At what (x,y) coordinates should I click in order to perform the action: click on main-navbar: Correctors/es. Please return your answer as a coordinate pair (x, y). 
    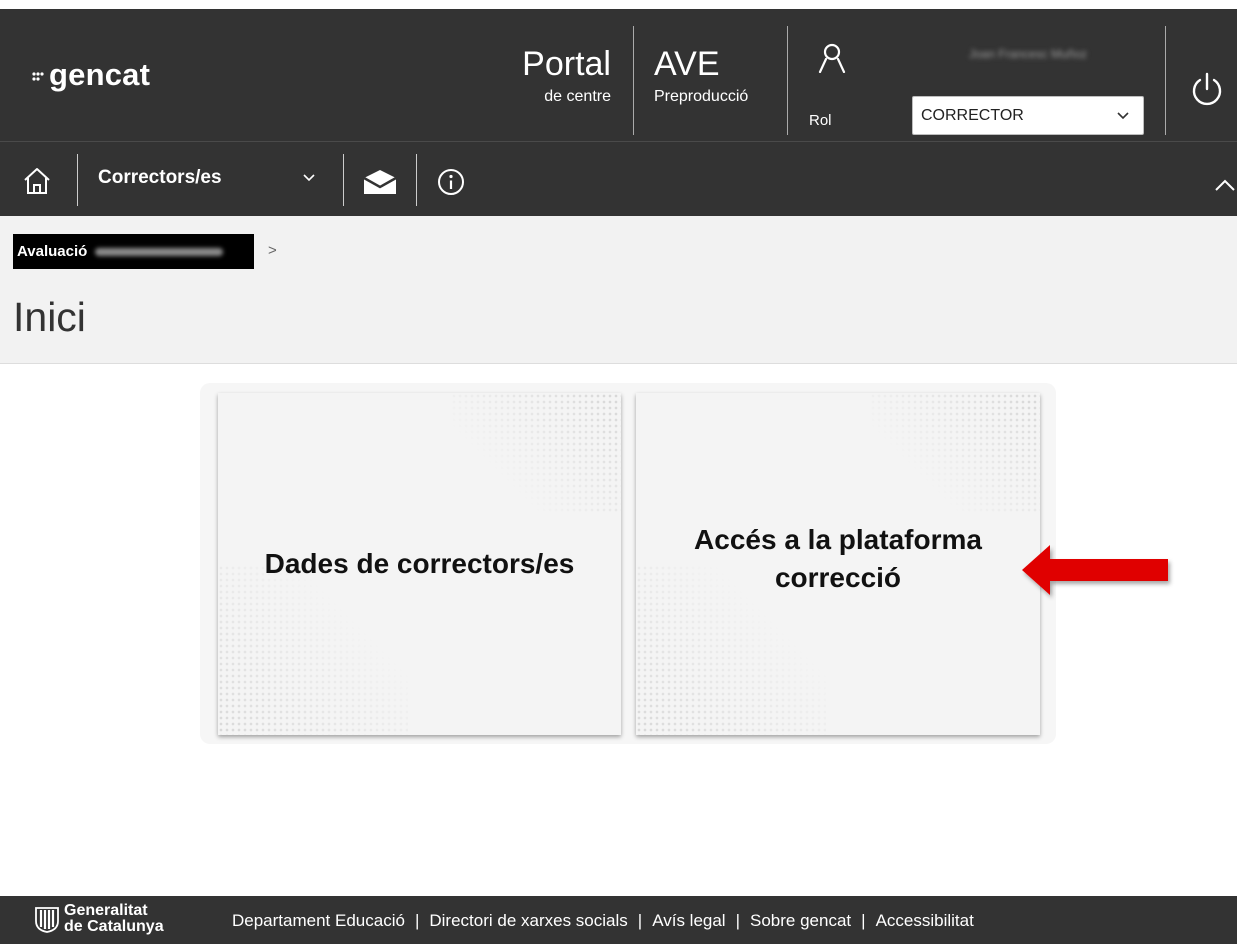
    Looking at the image, I should click on (618, 178).